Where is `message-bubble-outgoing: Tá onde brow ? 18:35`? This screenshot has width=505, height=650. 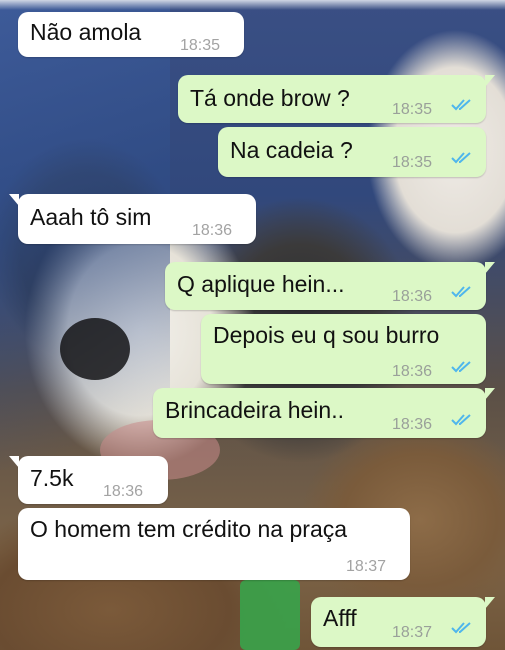 message-bubble-outgoing: Tá onde brow ? 18:35 is located at coordinates (336, 99).